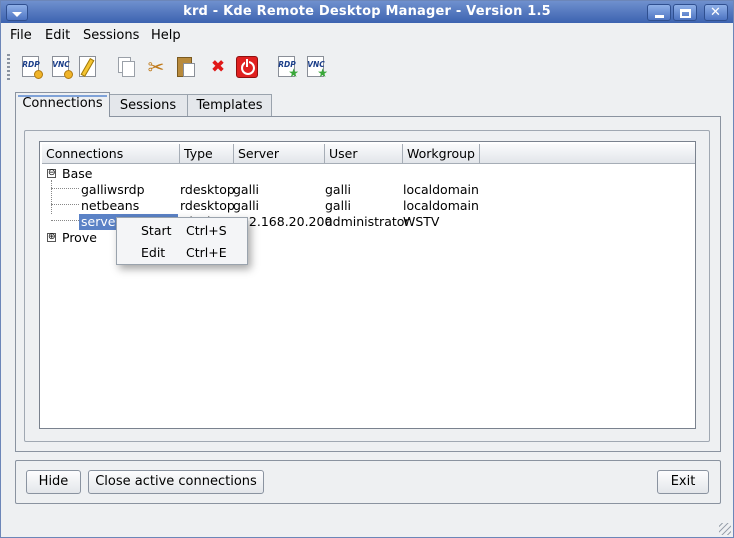 This screenshot has width=734, height=538. Describe the element at coordinates (182, 252) in the screenshot. I see `context-menu-edit: Edit Ctrl+E` at that location.